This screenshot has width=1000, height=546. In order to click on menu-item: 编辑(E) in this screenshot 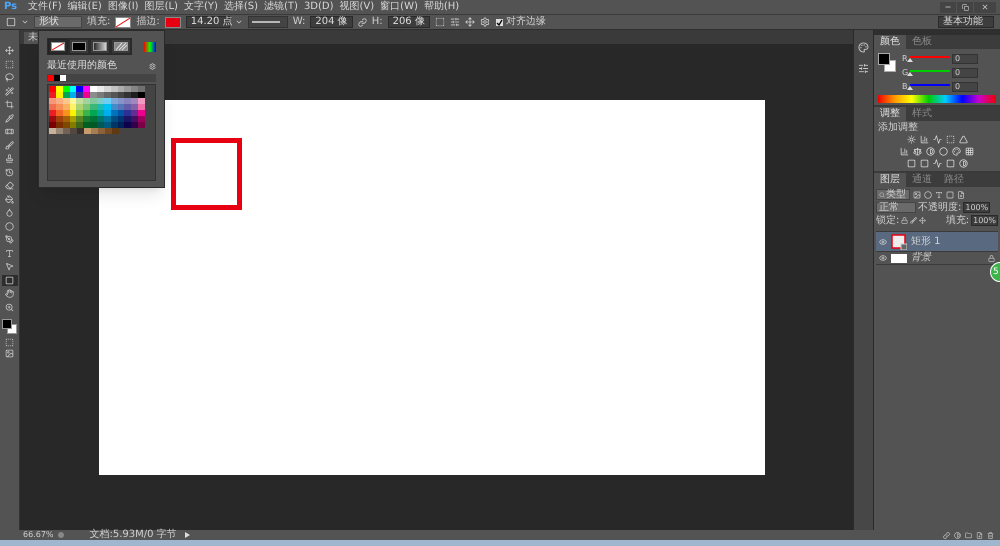, I will do `click(84, 7)`.